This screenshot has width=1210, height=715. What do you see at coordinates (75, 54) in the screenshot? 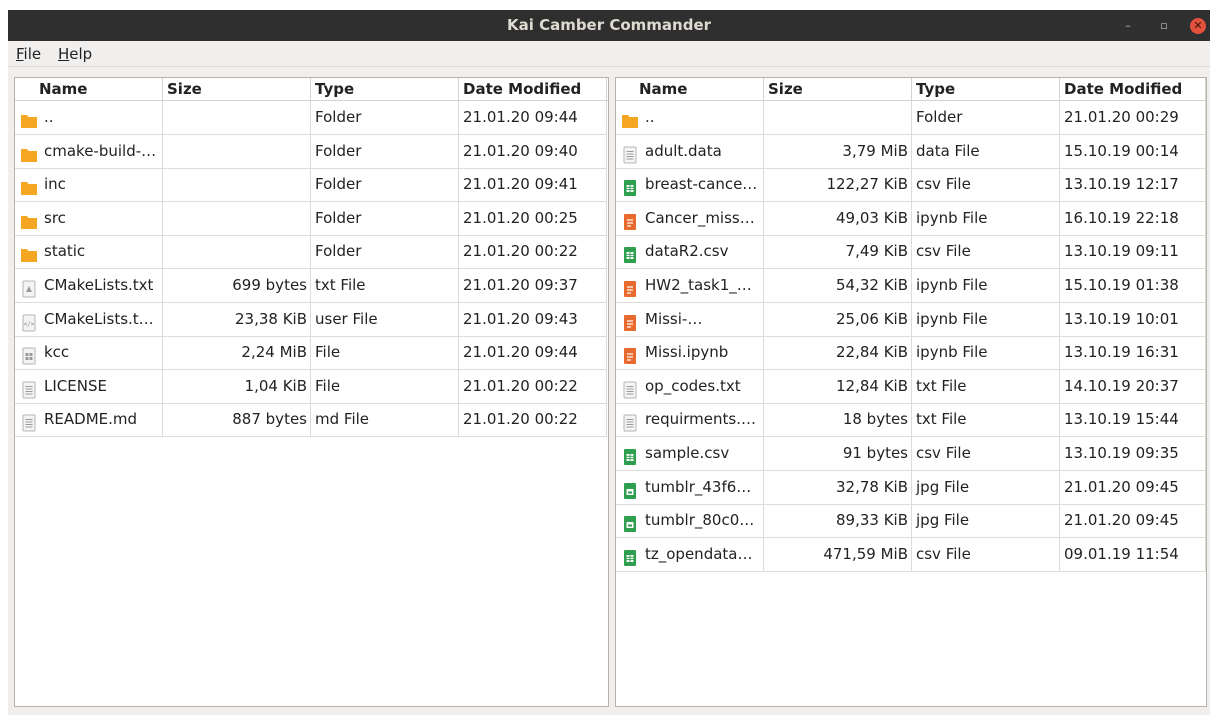
I see `menu-help: Help` at bounding box center [75, 54].